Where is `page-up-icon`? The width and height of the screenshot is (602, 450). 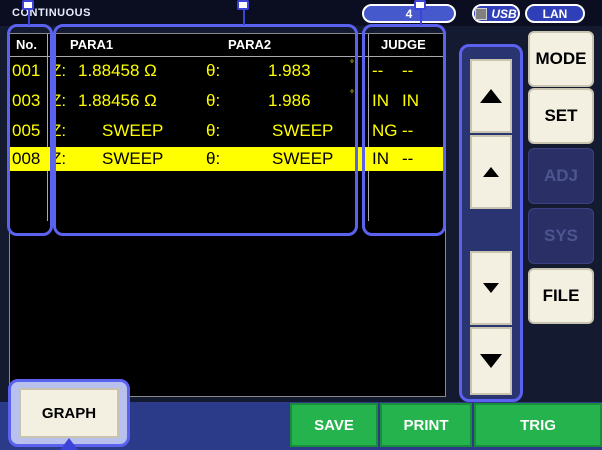 page-up-icon is located at coordinates (491, 96).